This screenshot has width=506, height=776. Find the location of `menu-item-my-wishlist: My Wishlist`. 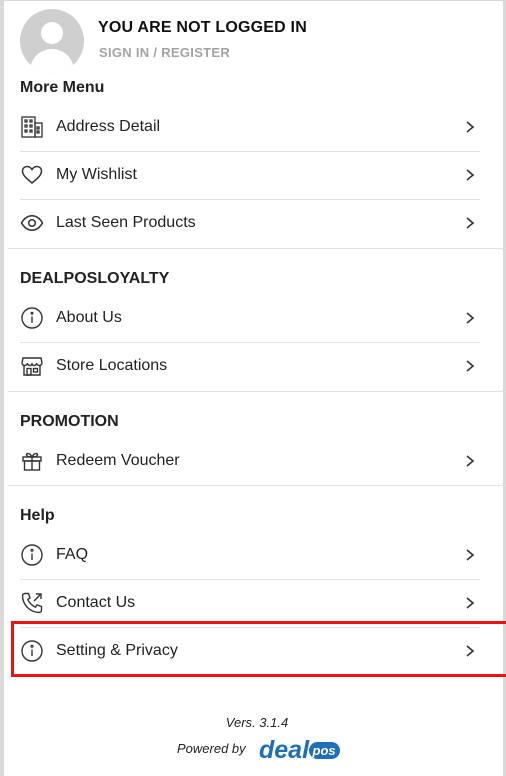

menu-item-my-wishlist: My Wishlist is located at coordinates (250, 175).